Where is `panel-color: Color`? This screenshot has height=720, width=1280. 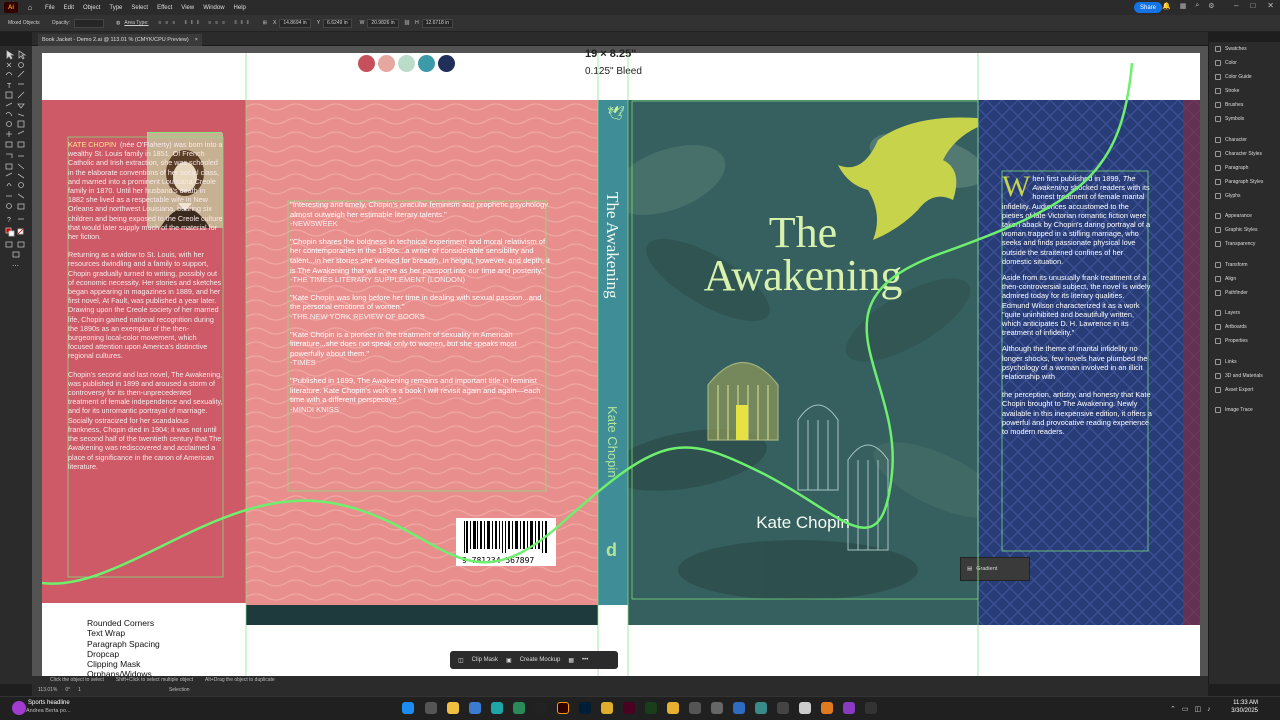
panel-color: Color is located at coordinates (1226, 63).